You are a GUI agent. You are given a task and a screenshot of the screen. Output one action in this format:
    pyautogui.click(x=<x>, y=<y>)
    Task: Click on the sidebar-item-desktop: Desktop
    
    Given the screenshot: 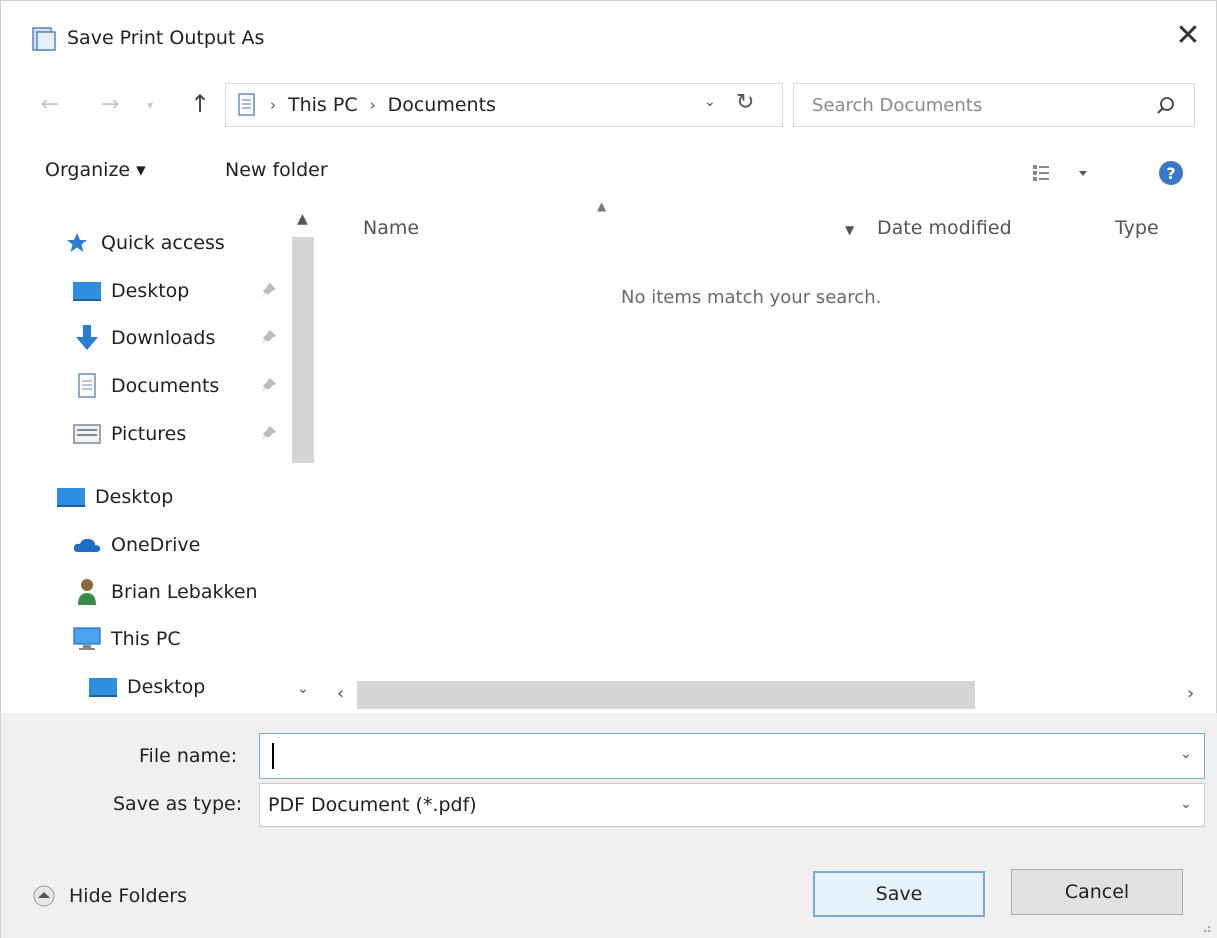 What is the action you would take?
    pyautogui.click(x=114, y=497)
    